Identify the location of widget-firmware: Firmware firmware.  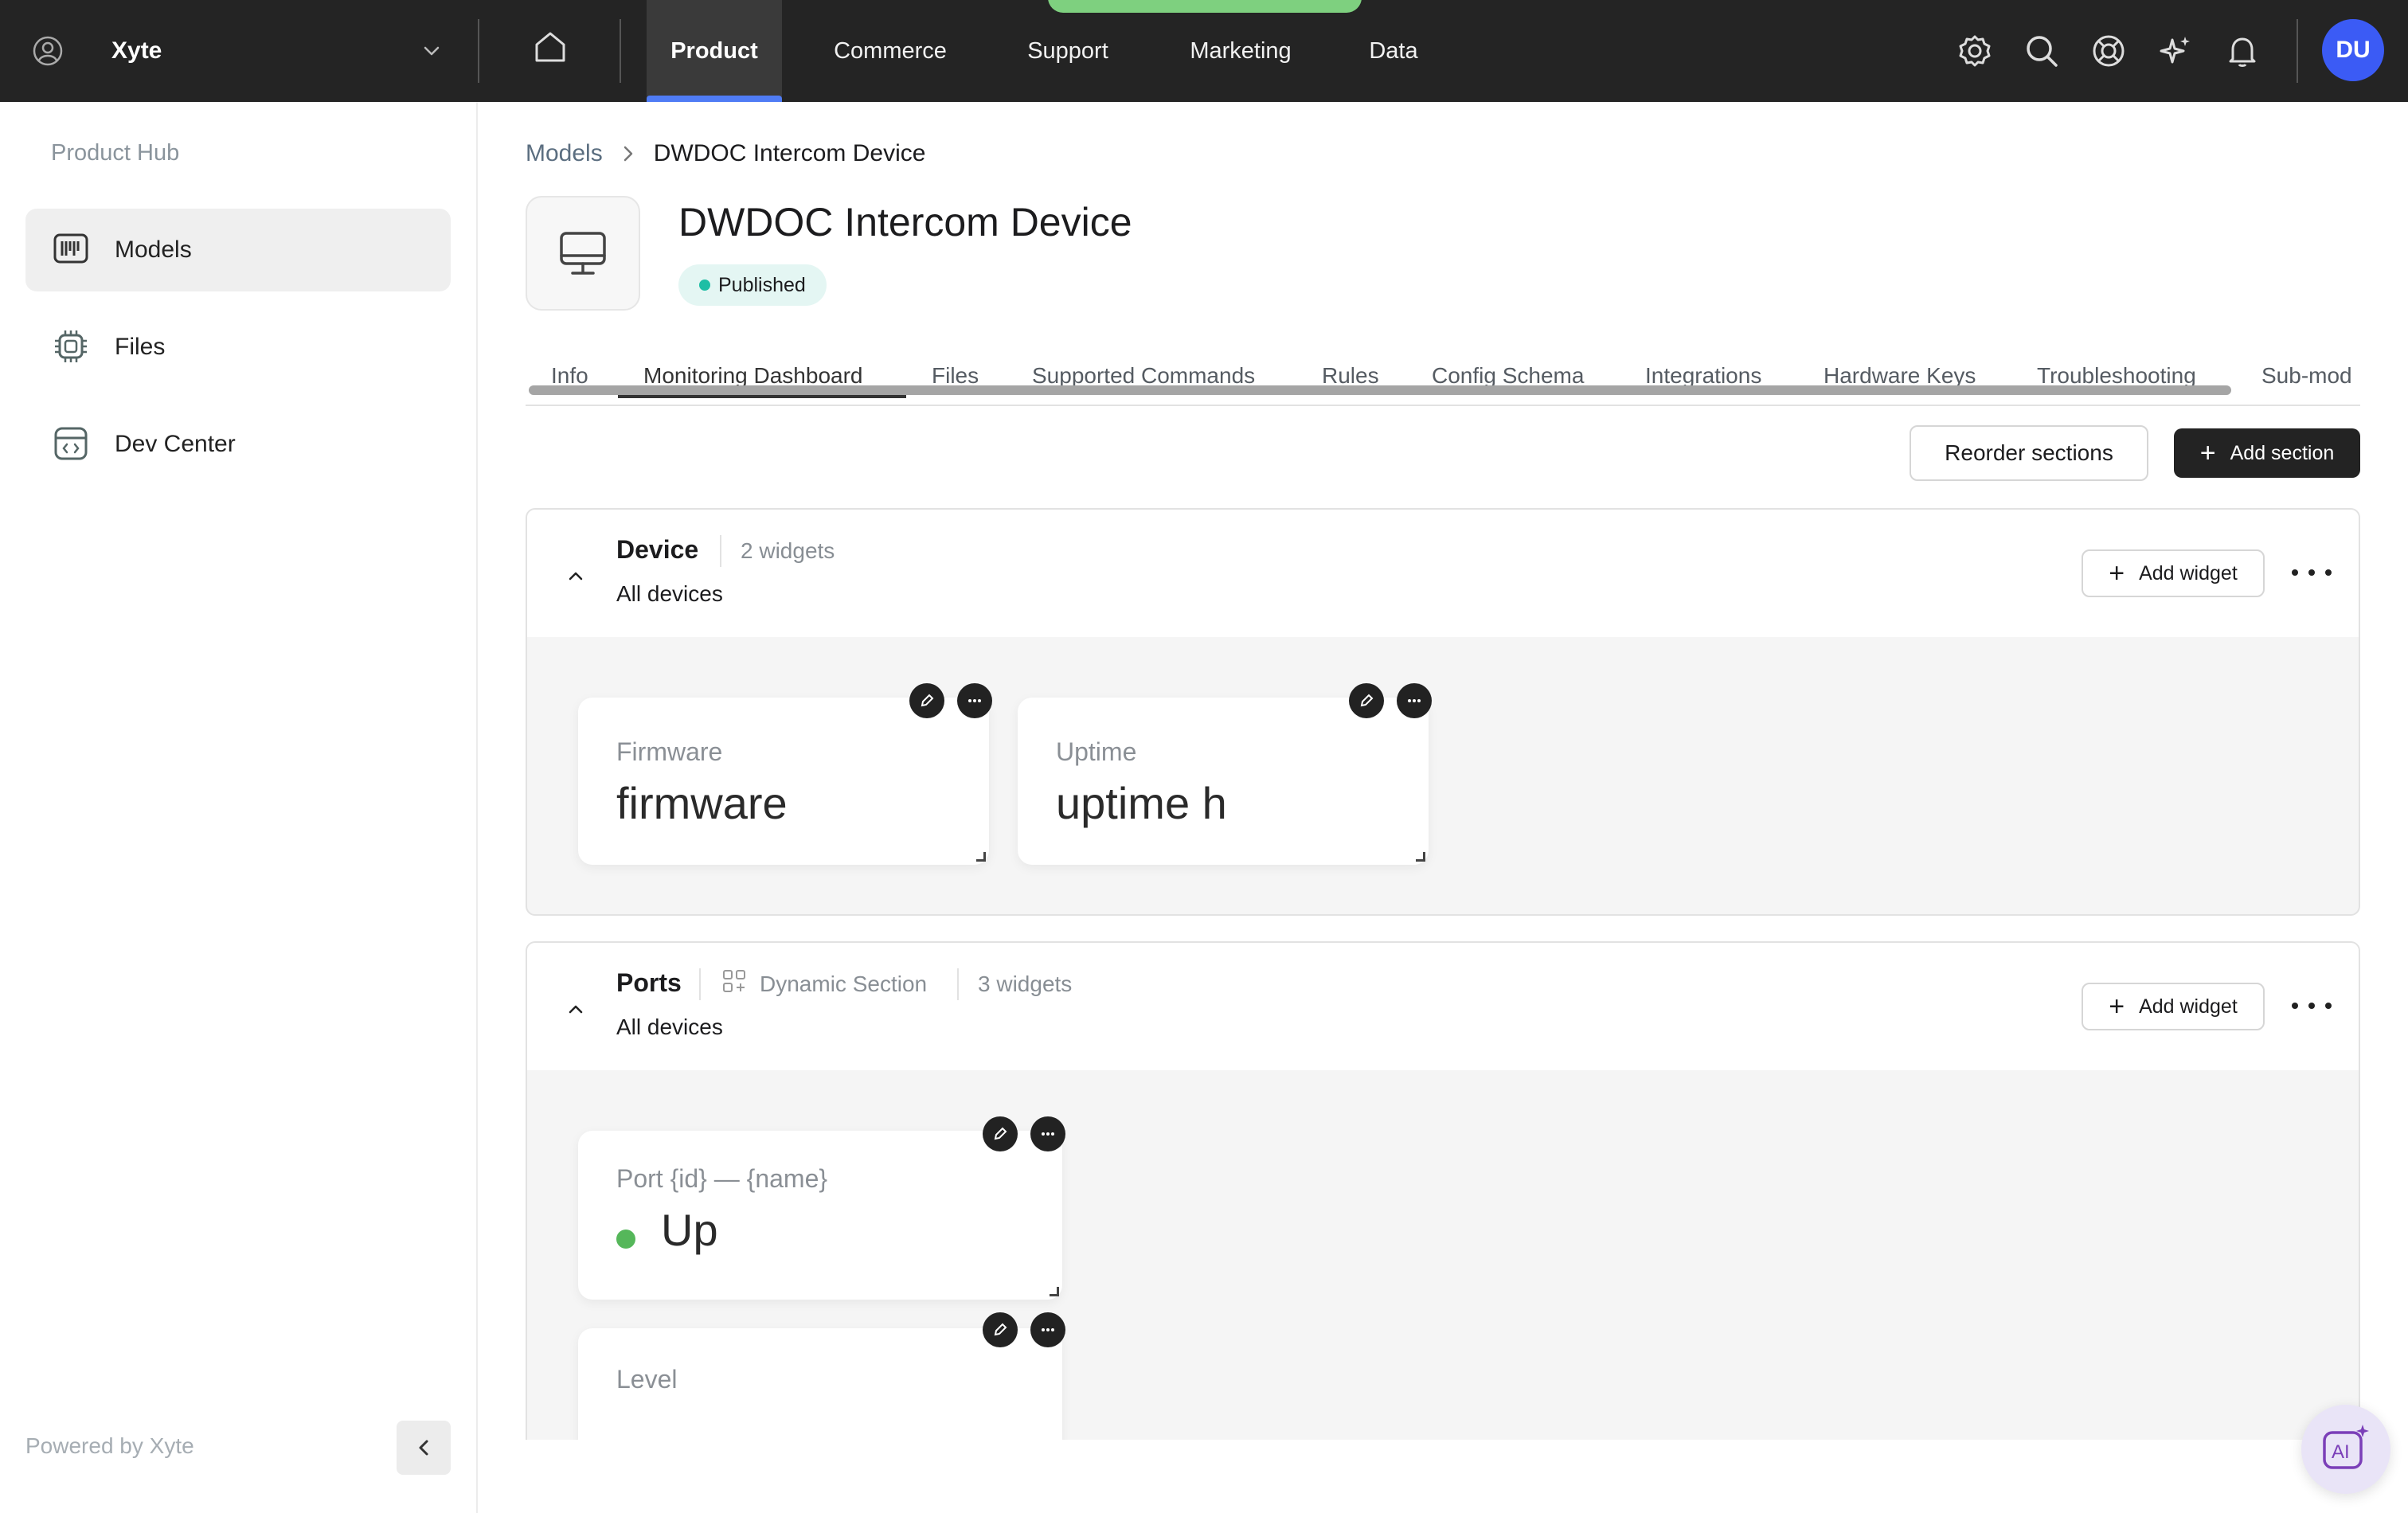
(783, 782).